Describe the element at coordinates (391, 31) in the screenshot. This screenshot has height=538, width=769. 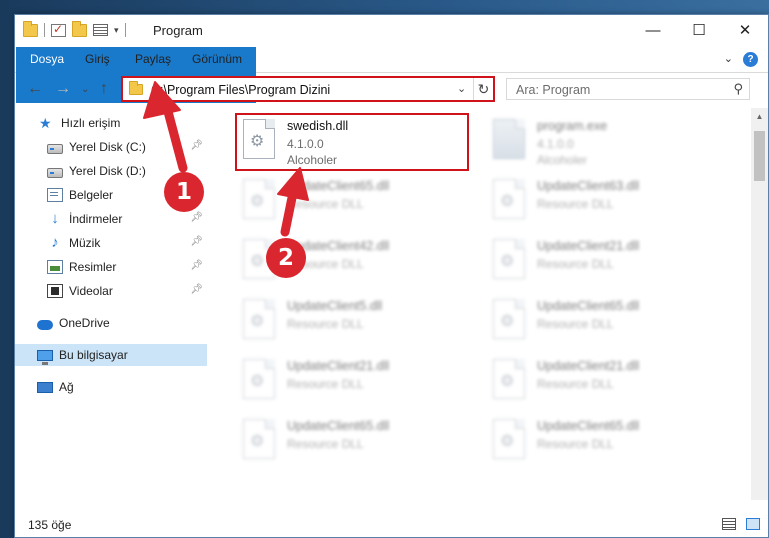
I see `title-bar: ▾ Program — ☐ ✕` at that location.